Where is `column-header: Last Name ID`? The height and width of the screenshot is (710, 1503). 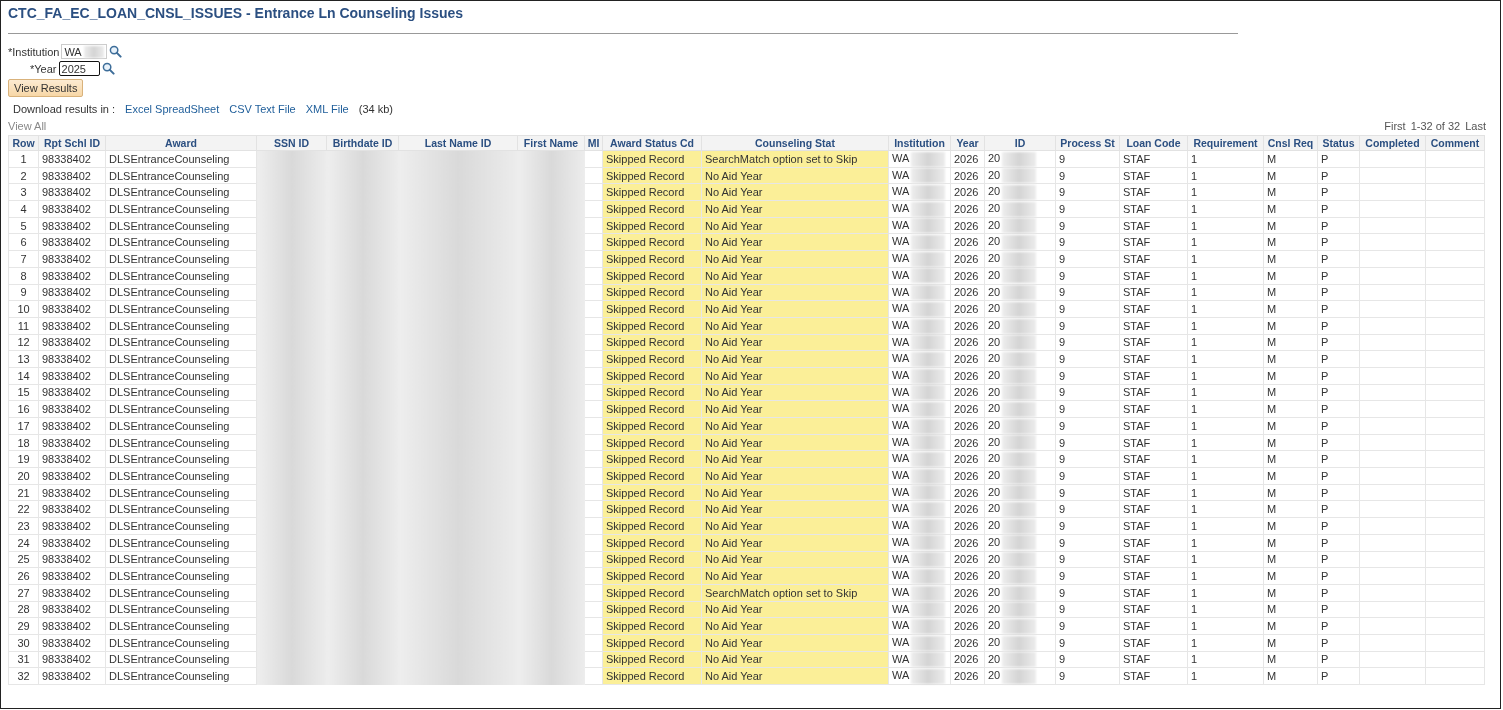 column-header: Last Name ID is located at coordinates (458, 143).